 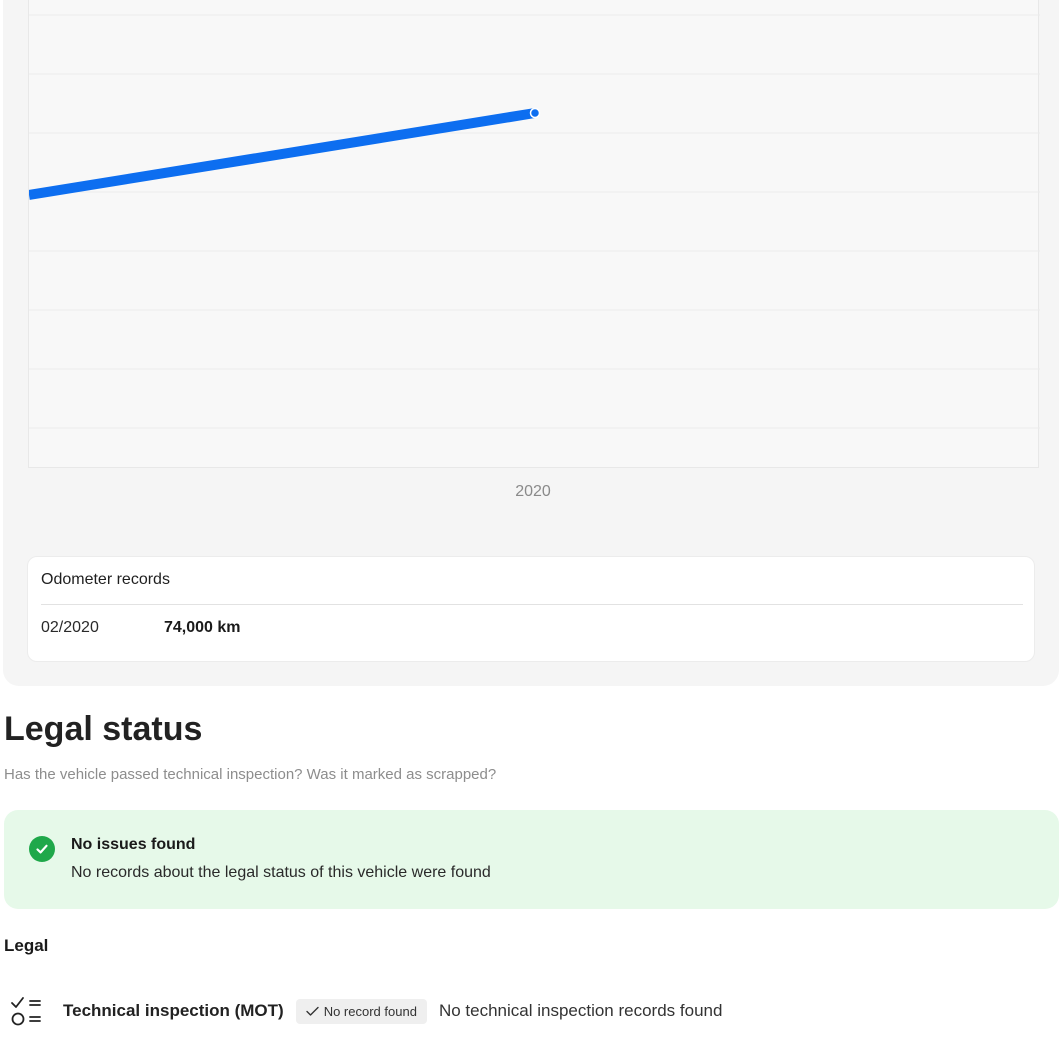 I want to click on legal-item-text: No technical inspection records found, so click(x=580, y=1010).